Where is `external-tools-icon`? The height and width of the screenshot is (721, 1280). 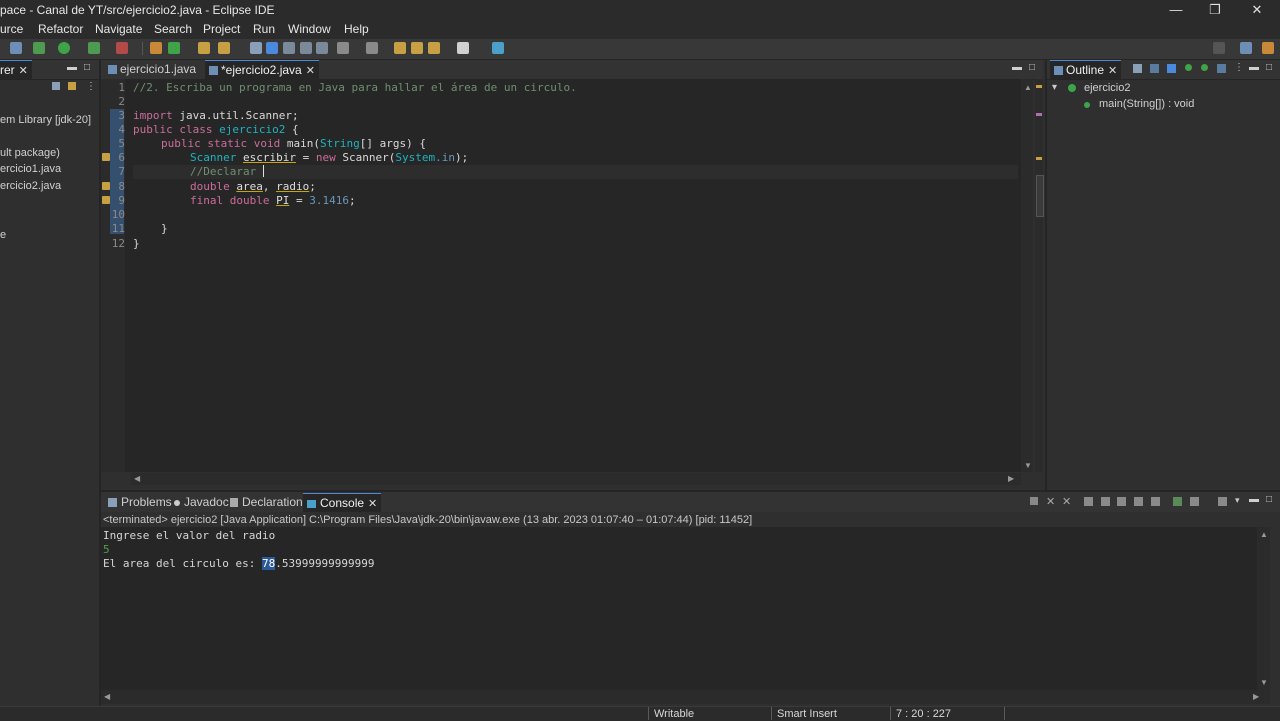
external-tools-icon is located at coordinates (122, 48).